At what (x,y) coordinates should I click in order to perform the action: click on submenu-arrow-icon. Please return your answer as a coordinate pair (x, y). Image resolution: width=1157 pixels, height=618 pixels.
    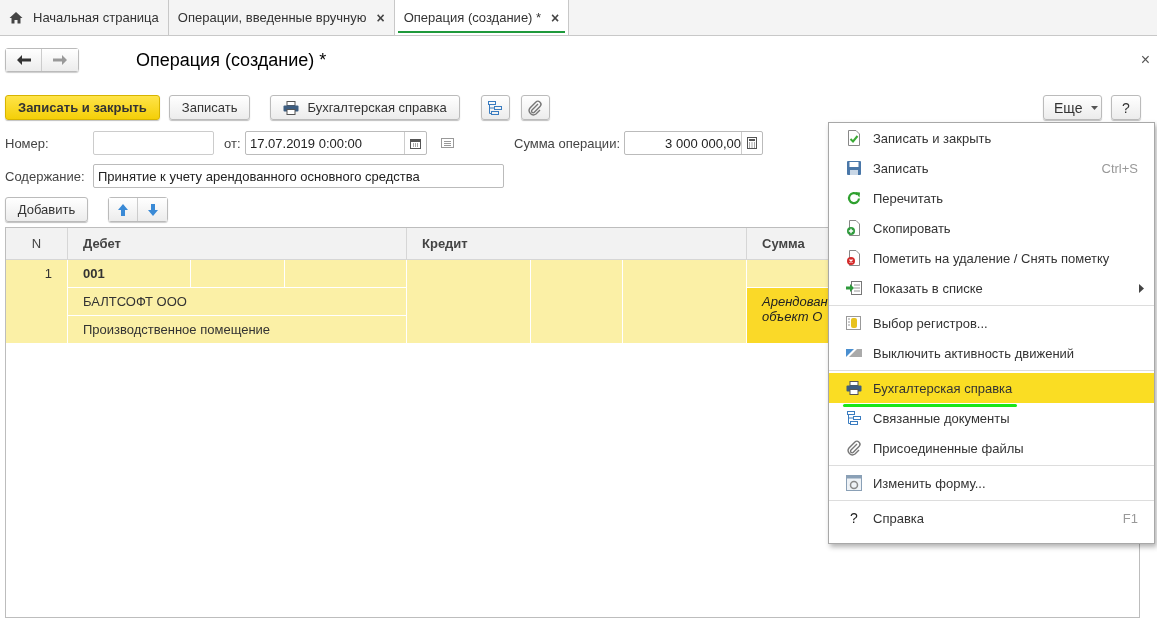
    Looking at the image, I should click on (1141, 288).